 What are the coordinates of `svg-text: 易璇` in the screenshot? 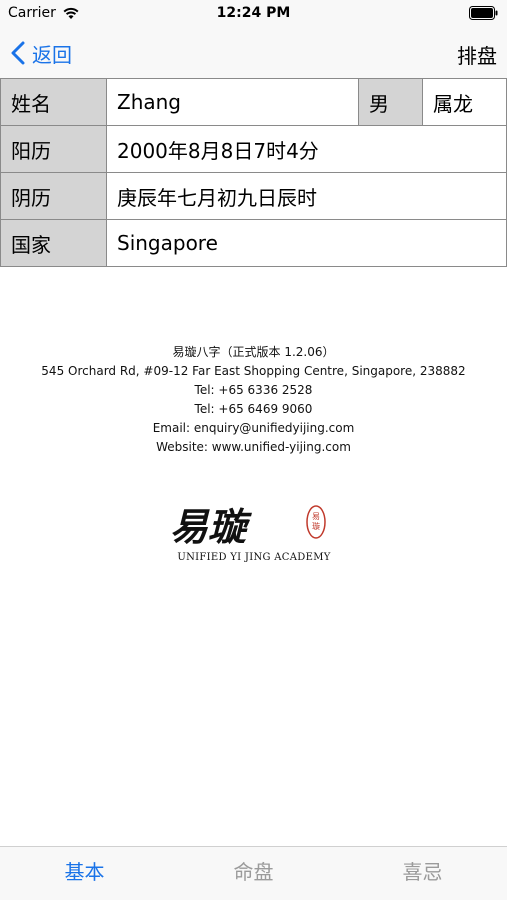 It's located at (211, 526).